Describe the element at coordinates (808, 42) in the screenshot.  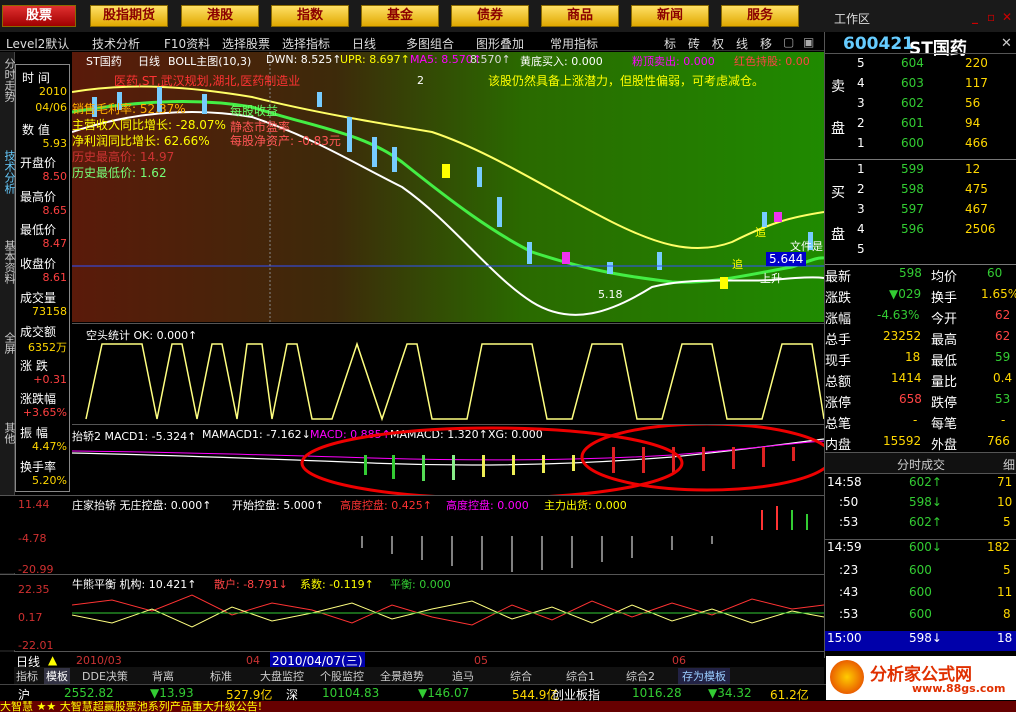
I see `zoom-in-icon: ▣` at that location.